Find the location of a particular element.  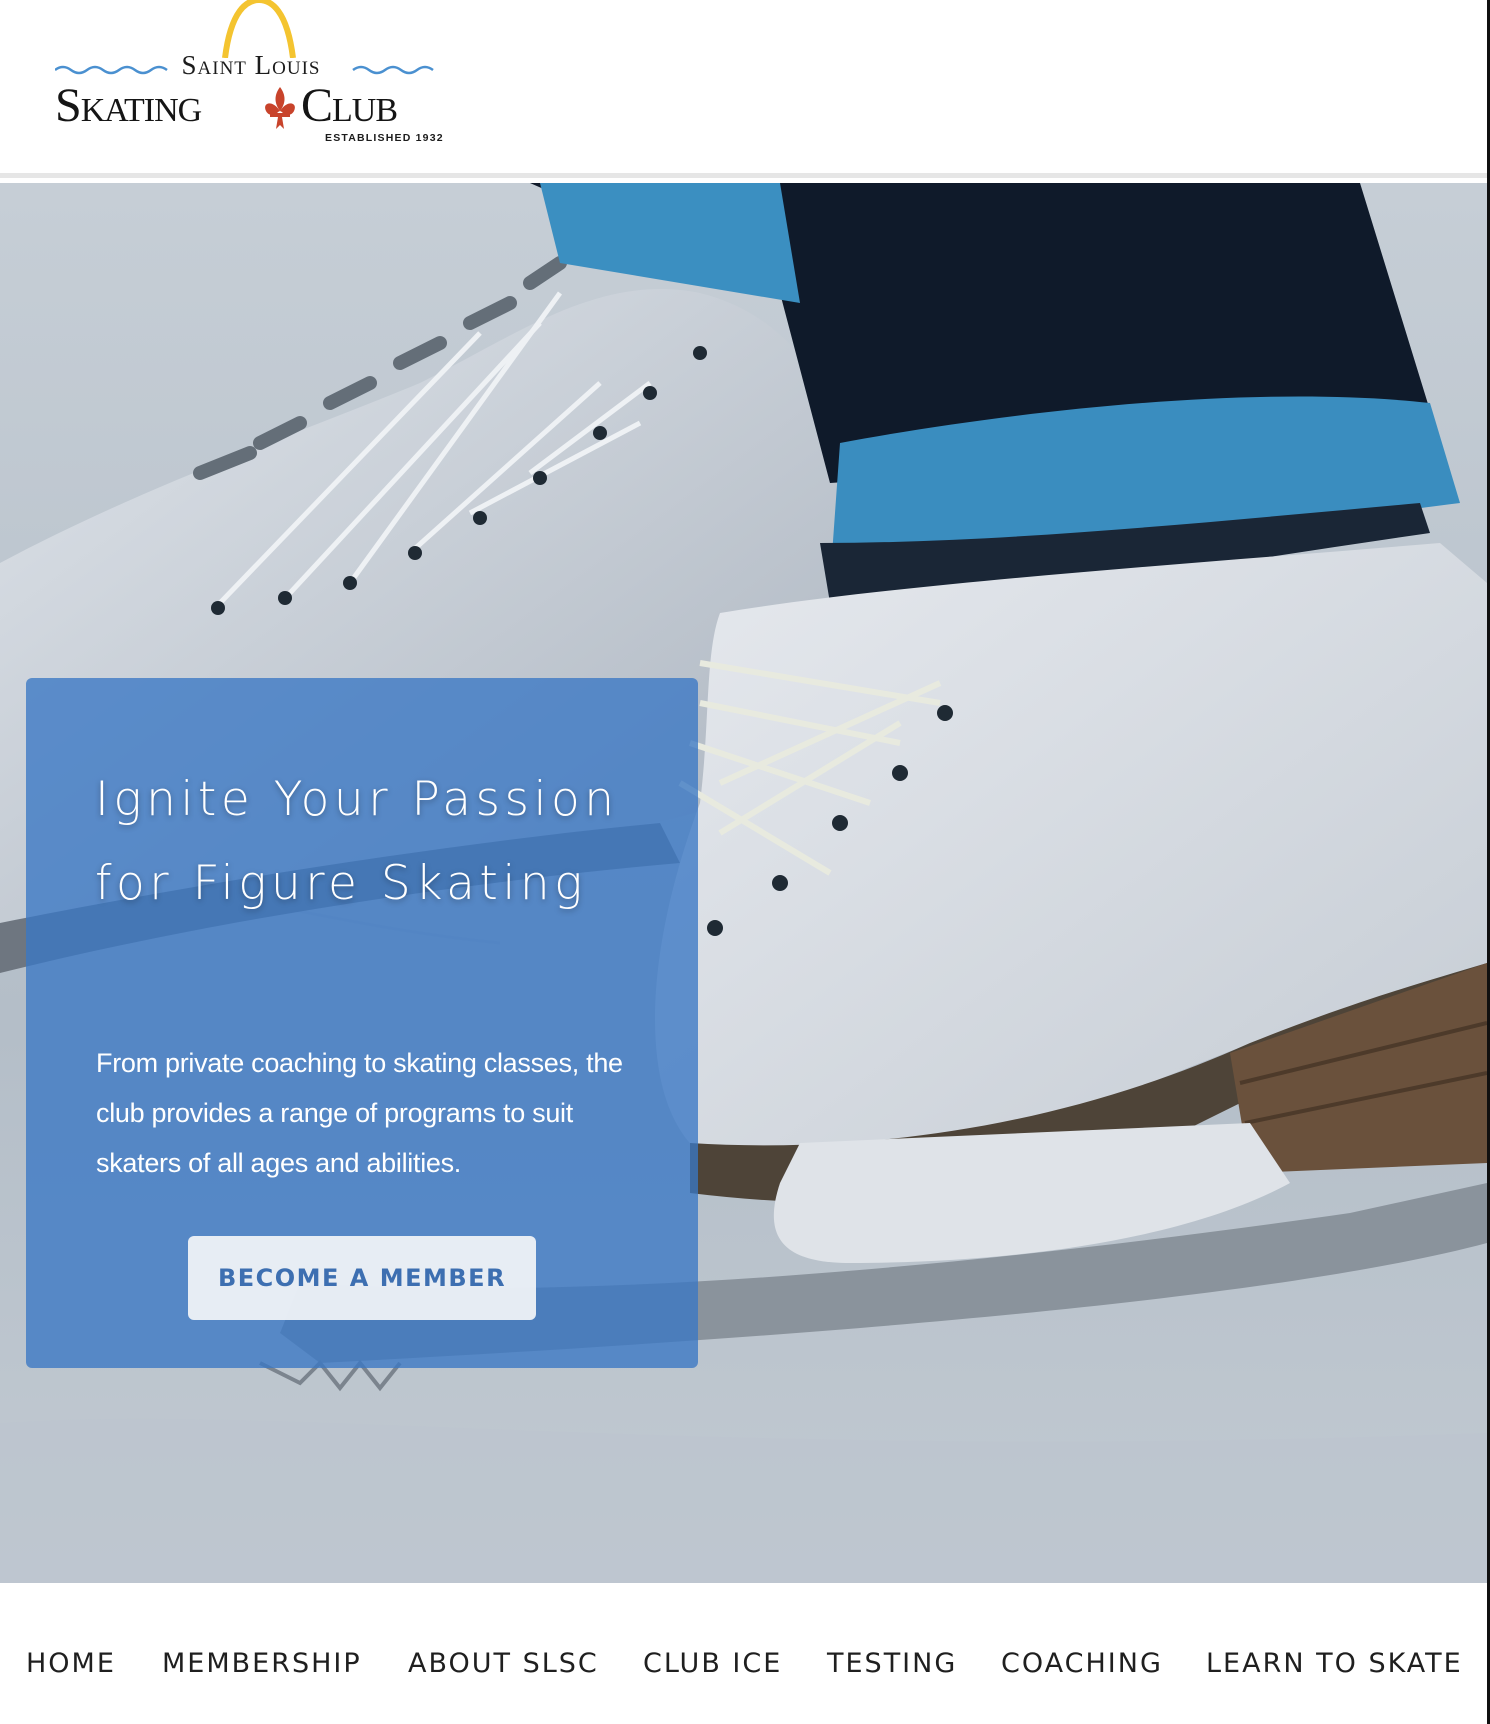

fleur-de-lis-icon is located at coordinates (280, 108).